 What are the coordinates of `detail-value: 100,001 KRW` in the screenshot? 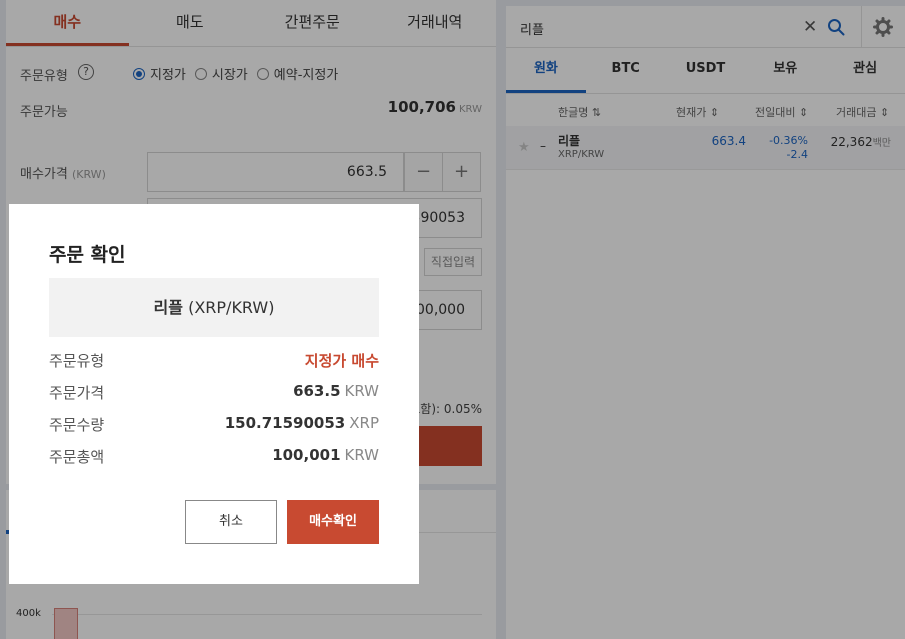 It's located at (325, 455).